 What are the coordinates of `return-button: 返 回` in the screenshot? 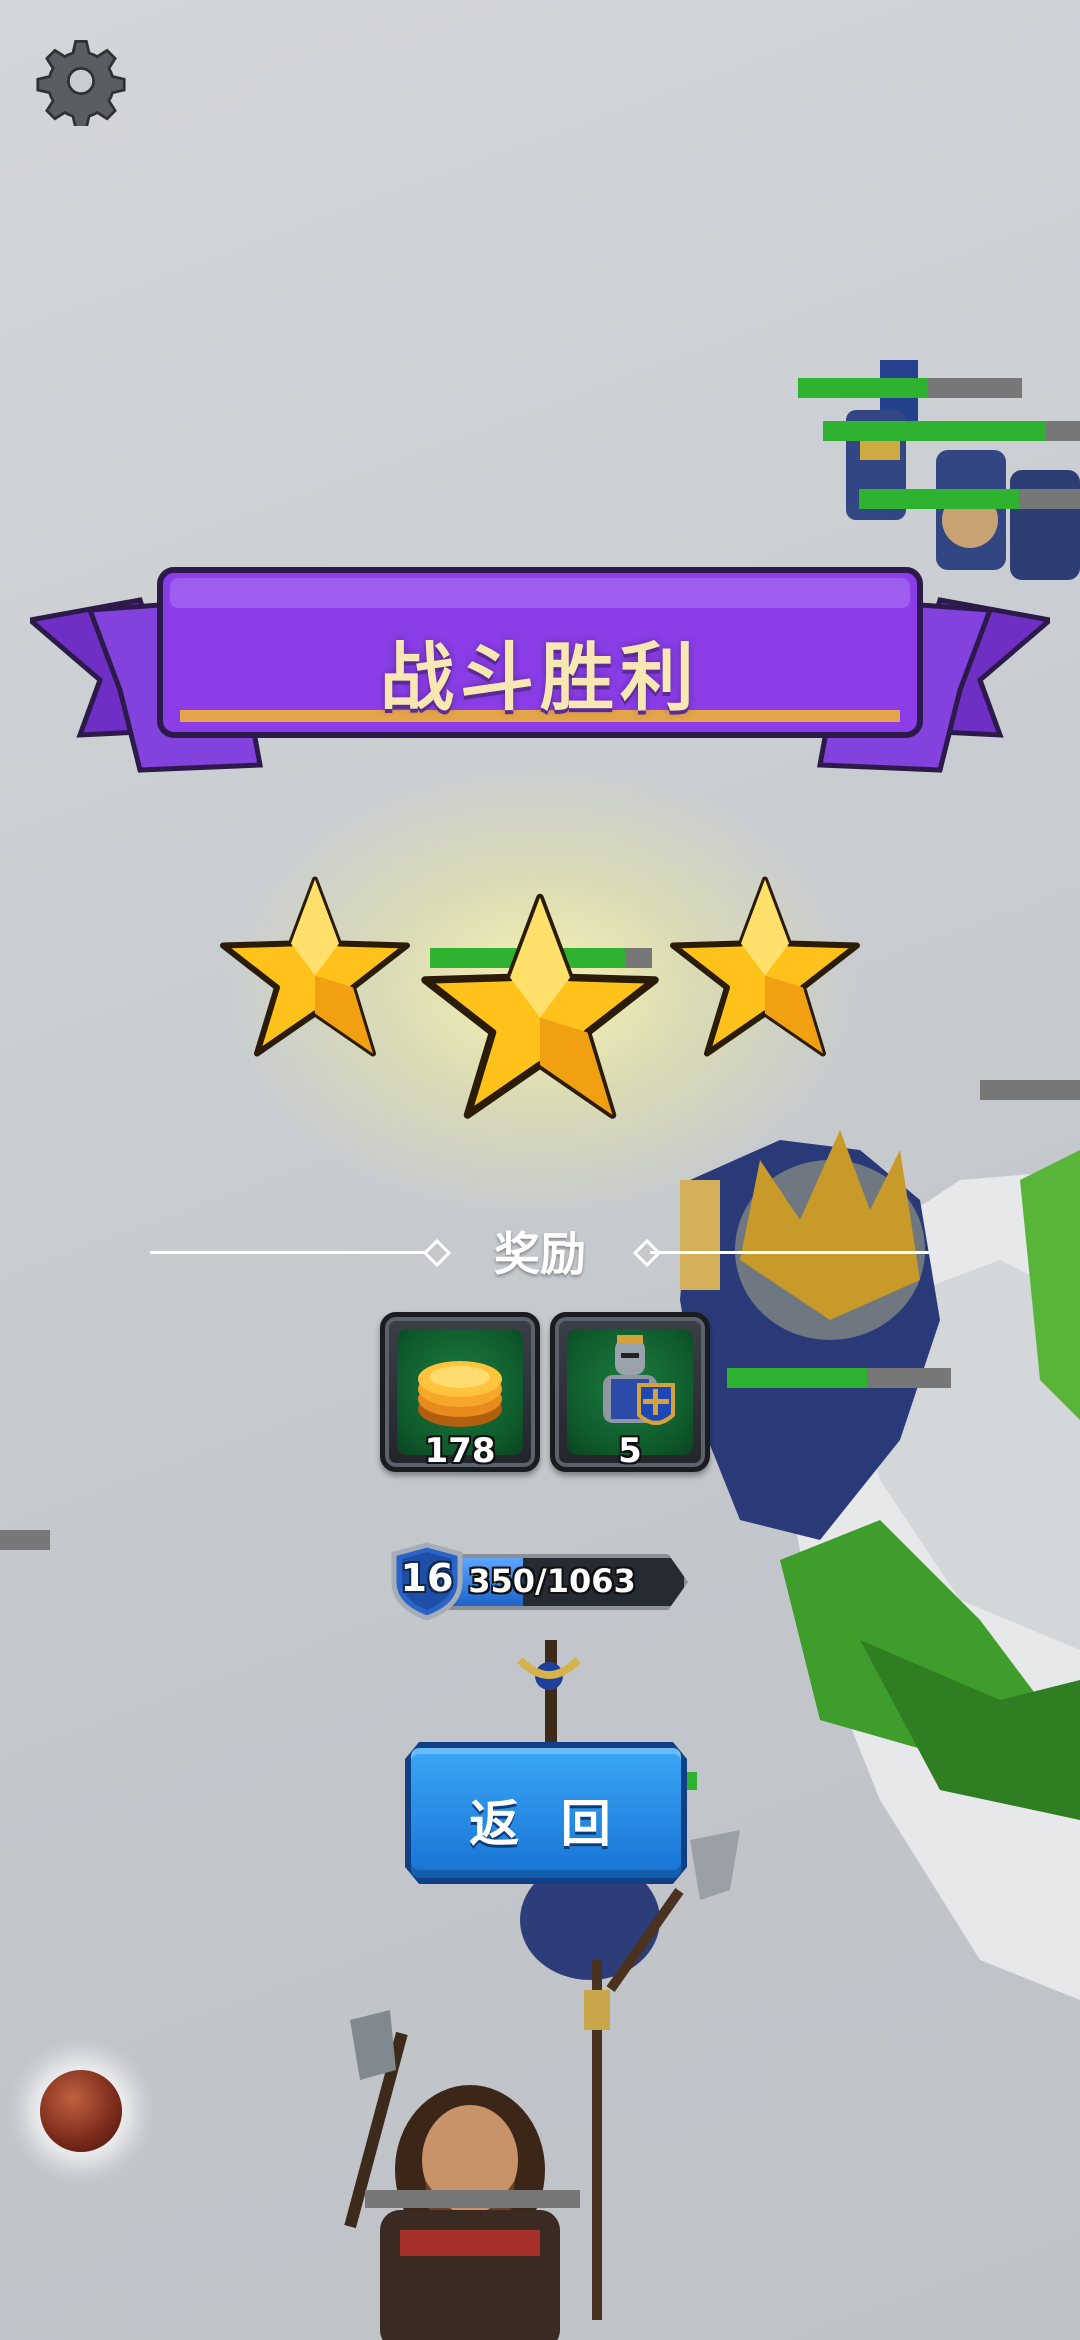 It's located at (546, 1813).